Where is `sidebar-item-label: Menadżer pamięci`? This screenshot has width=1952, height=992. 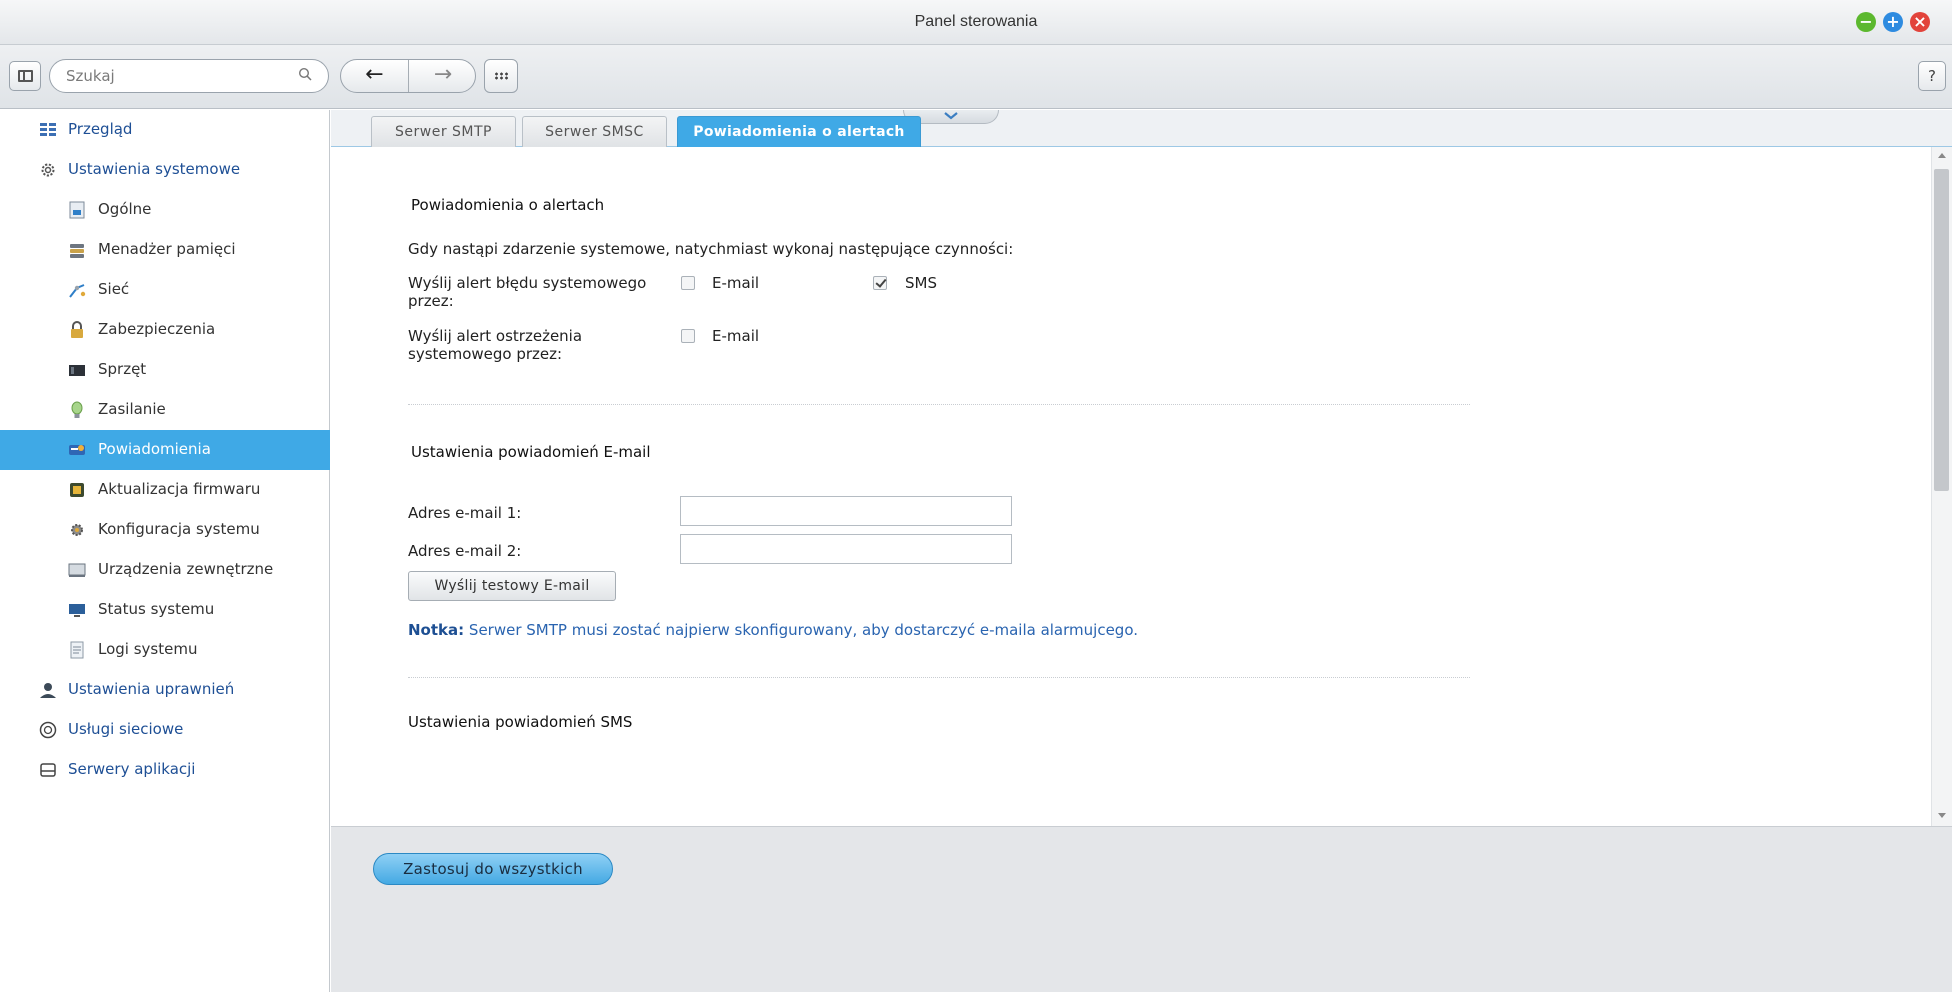 sidebar-item-label: Menadżer pamięci is located at coordinates (167, 249).